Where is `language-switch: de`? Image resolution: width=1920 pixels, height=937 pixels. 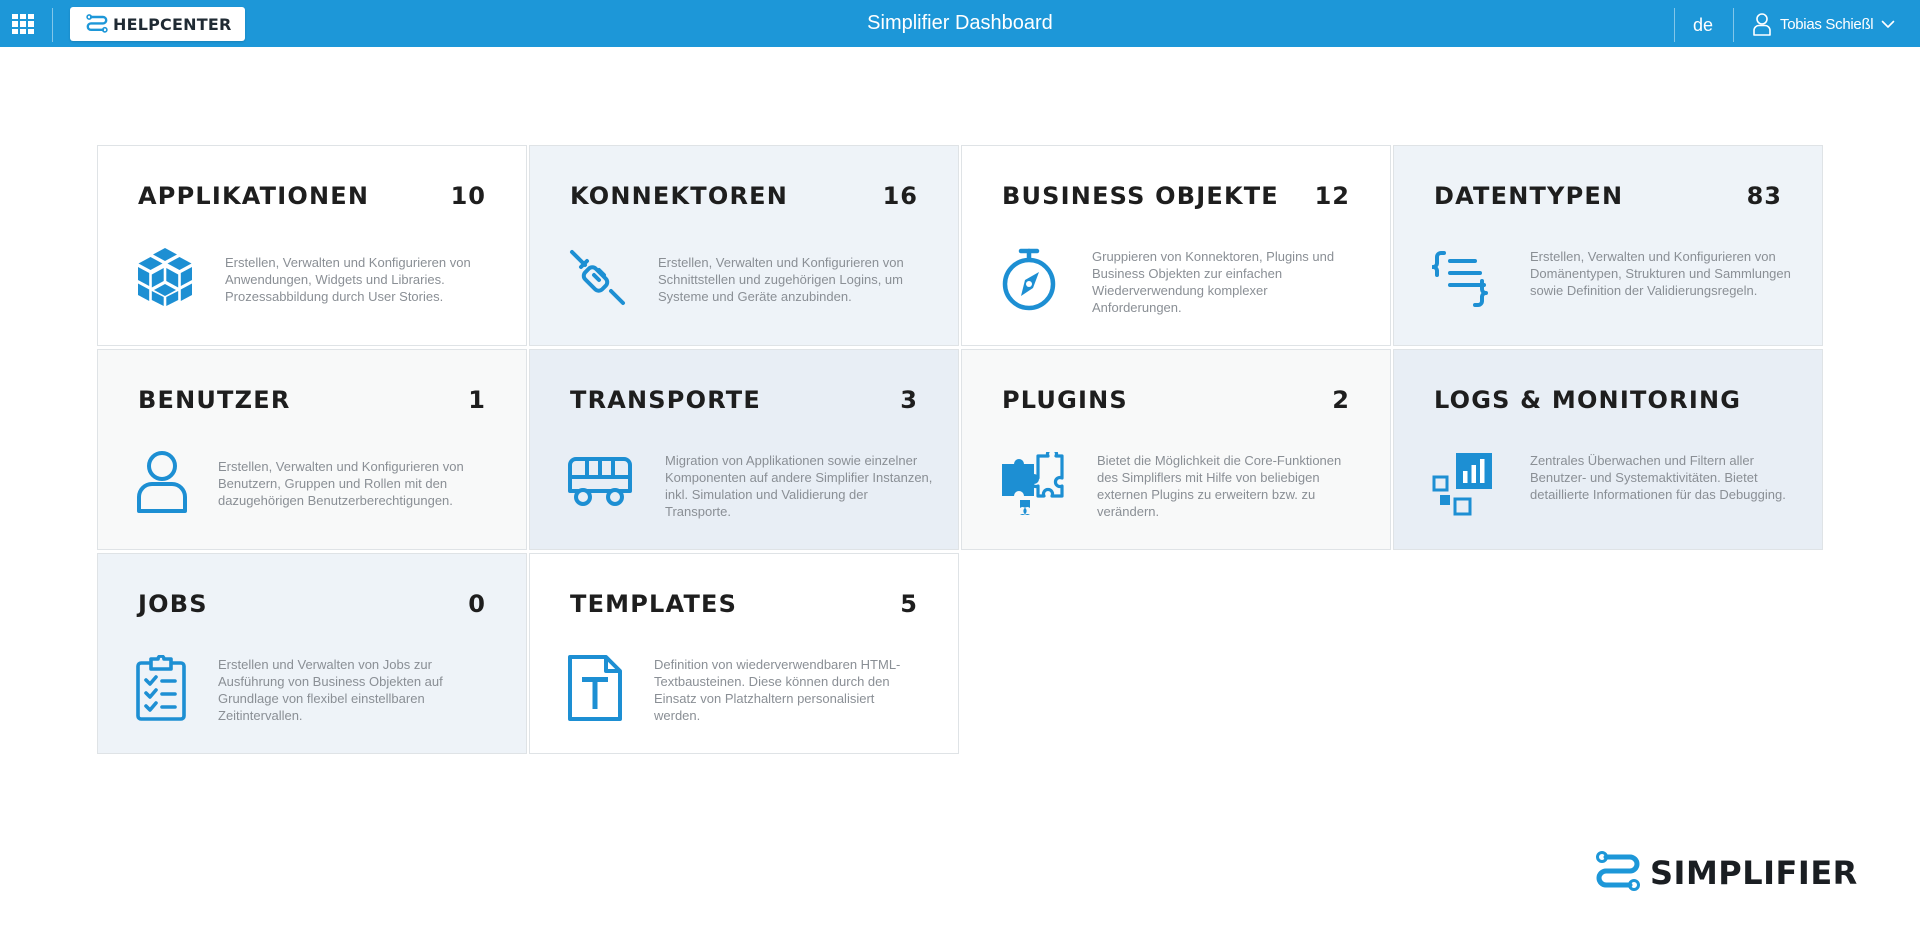 language-switch: de is located at coordinates (1705, 25).